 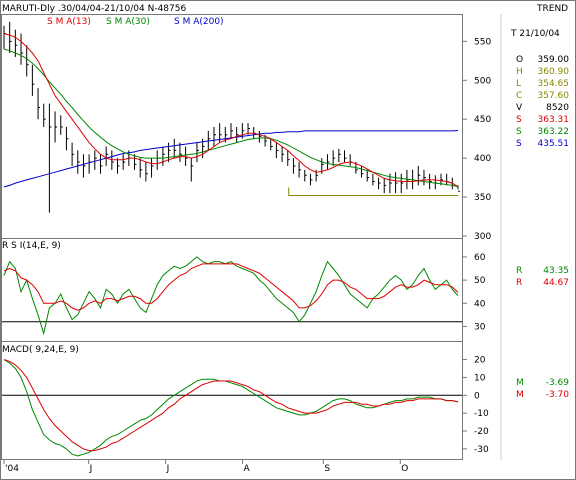 What do you see at coordinates (477, 396) in the screenshot?
I see `macd-ytick-label: 0` at bounding box center [477, 396].